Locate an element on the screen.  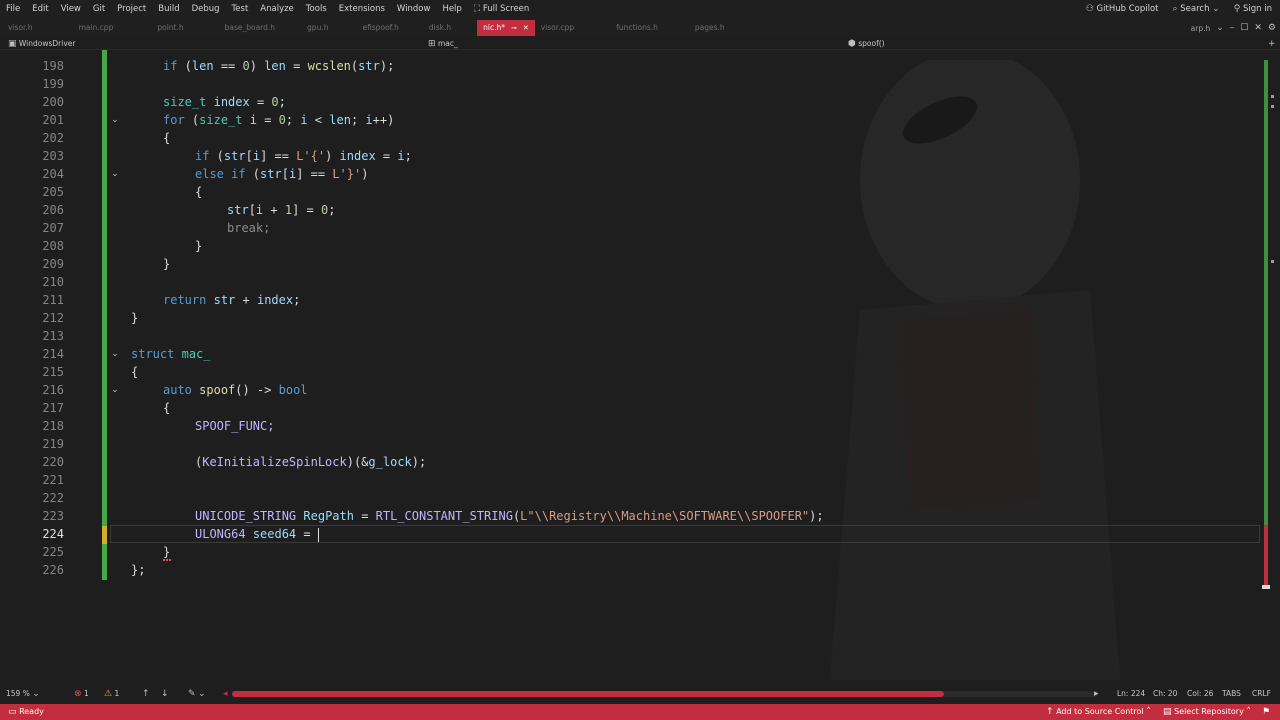
code-line-208: } is located at coordinates (199, 246).